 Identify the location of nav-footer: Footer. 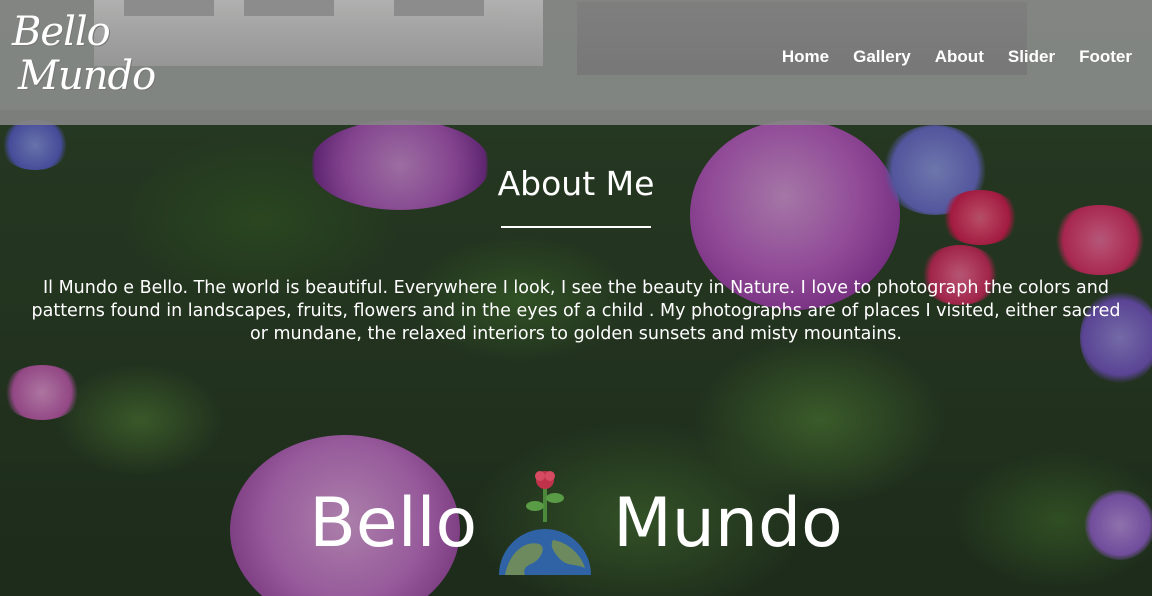
(1105, 57).